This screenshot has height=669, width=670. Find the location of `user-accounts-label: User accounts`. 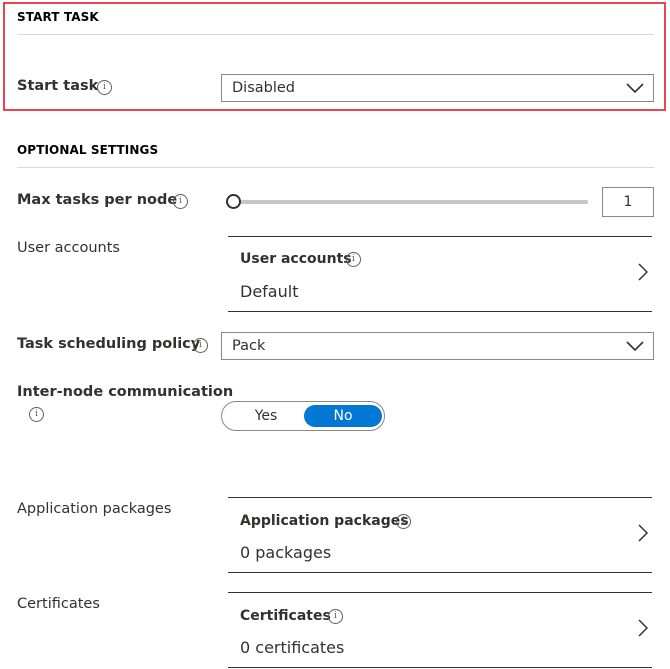

user-accounts-label: User accounts is located at coordinates (68, 248).